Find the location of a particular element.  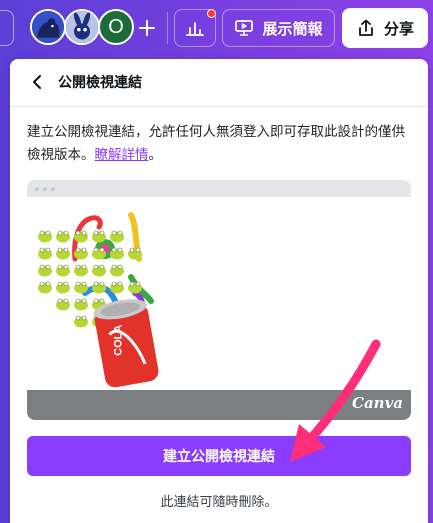

frogs-and-cola-illustration: COLA is located at coordinates (98, 300).